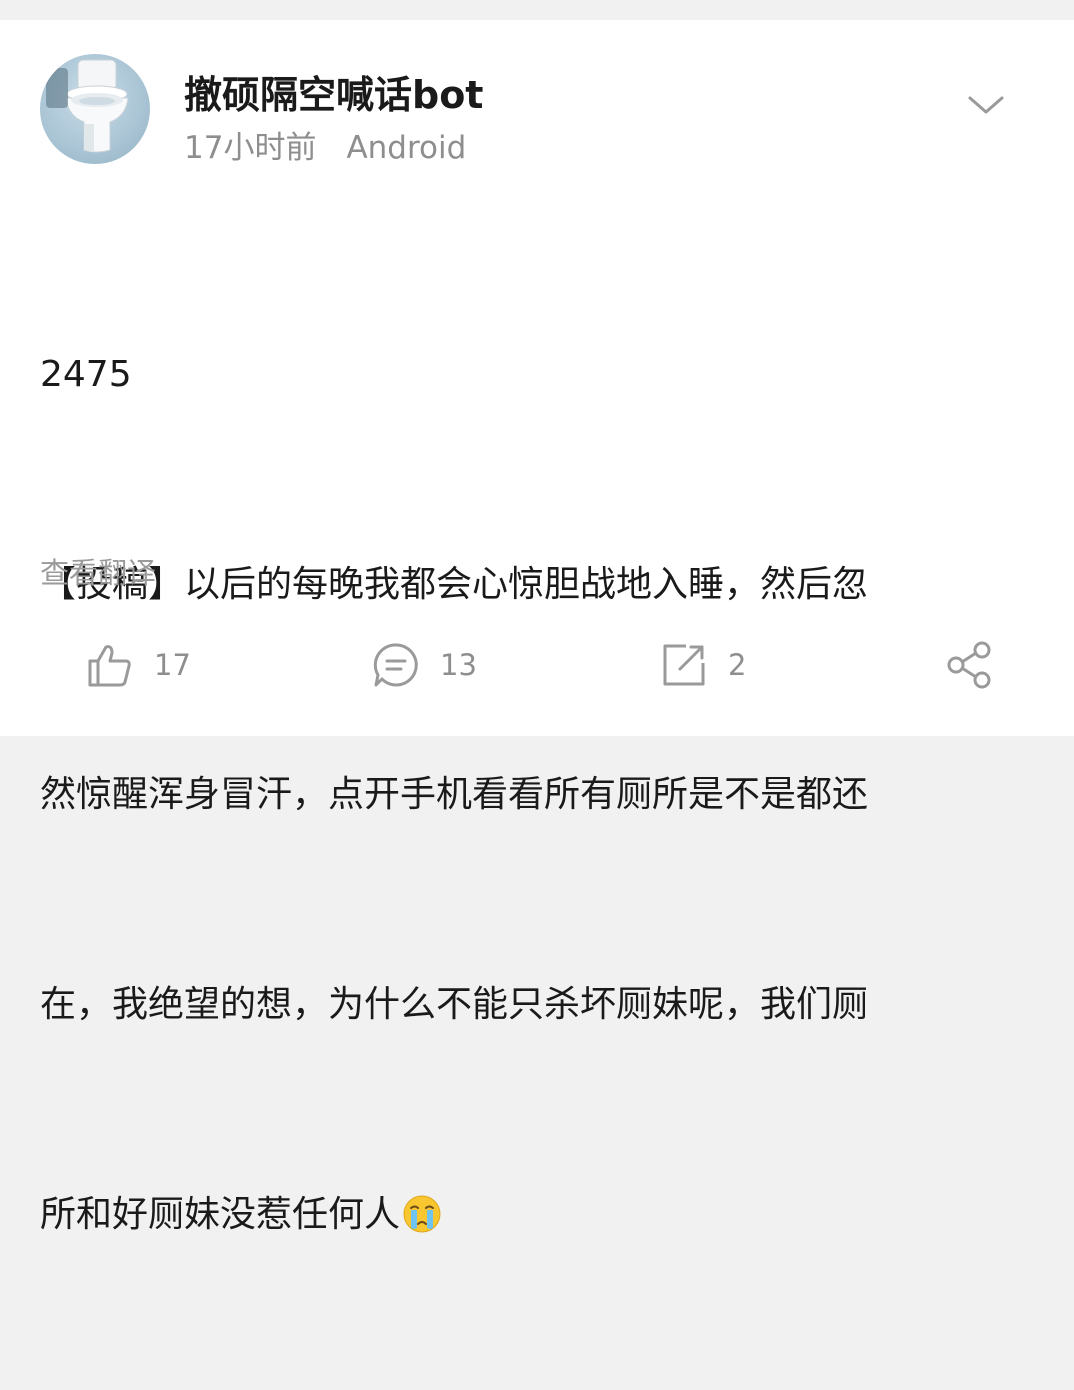 The height and width of the screenshot is (1390, 1074). Describe the element at coordinates (737, 665) in the screenshot. I see `repost-count: 2` at that location.